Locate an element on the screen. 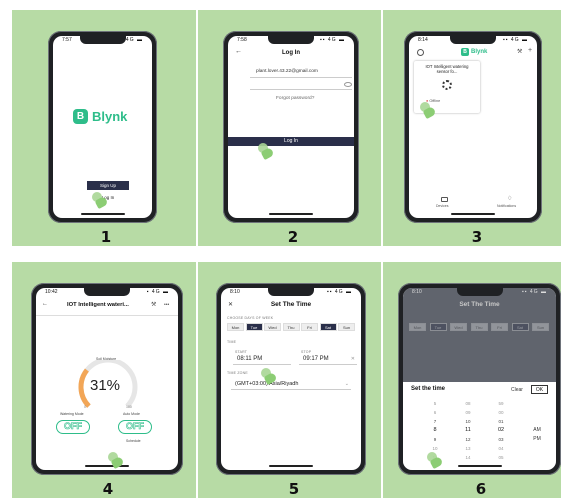 This screenshot has width=571, height=503. ampm-option: AM is located at coordinates (537, 430).